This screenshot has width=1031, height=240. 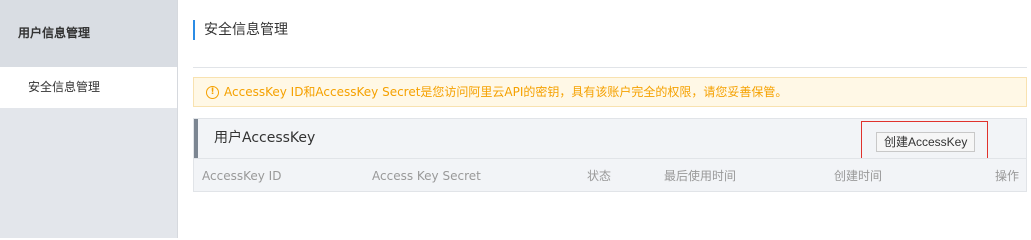 What do you see at coordinates (240, 30) in the screenshot?
I see `page-title: 安全信息管理` at bounding box center [240, 30].